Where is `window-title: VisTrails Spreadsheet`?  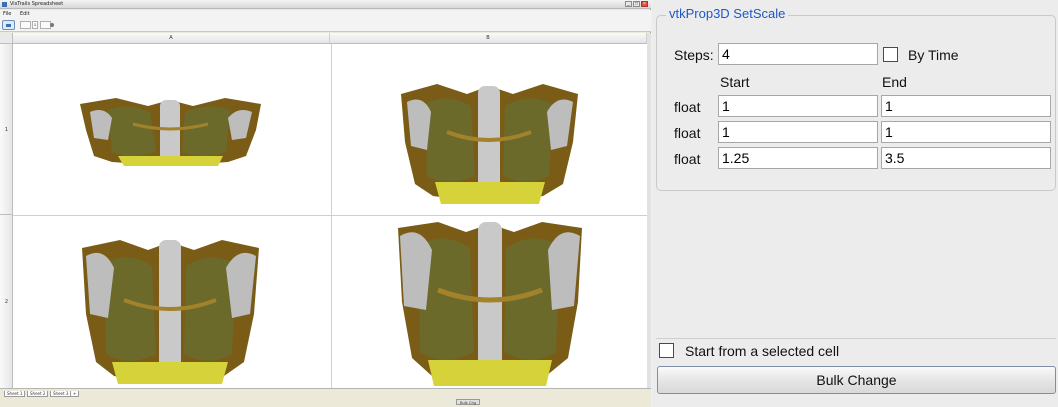
window-title: VisTrails Spreadsheet is located at coordinates (37, 4).